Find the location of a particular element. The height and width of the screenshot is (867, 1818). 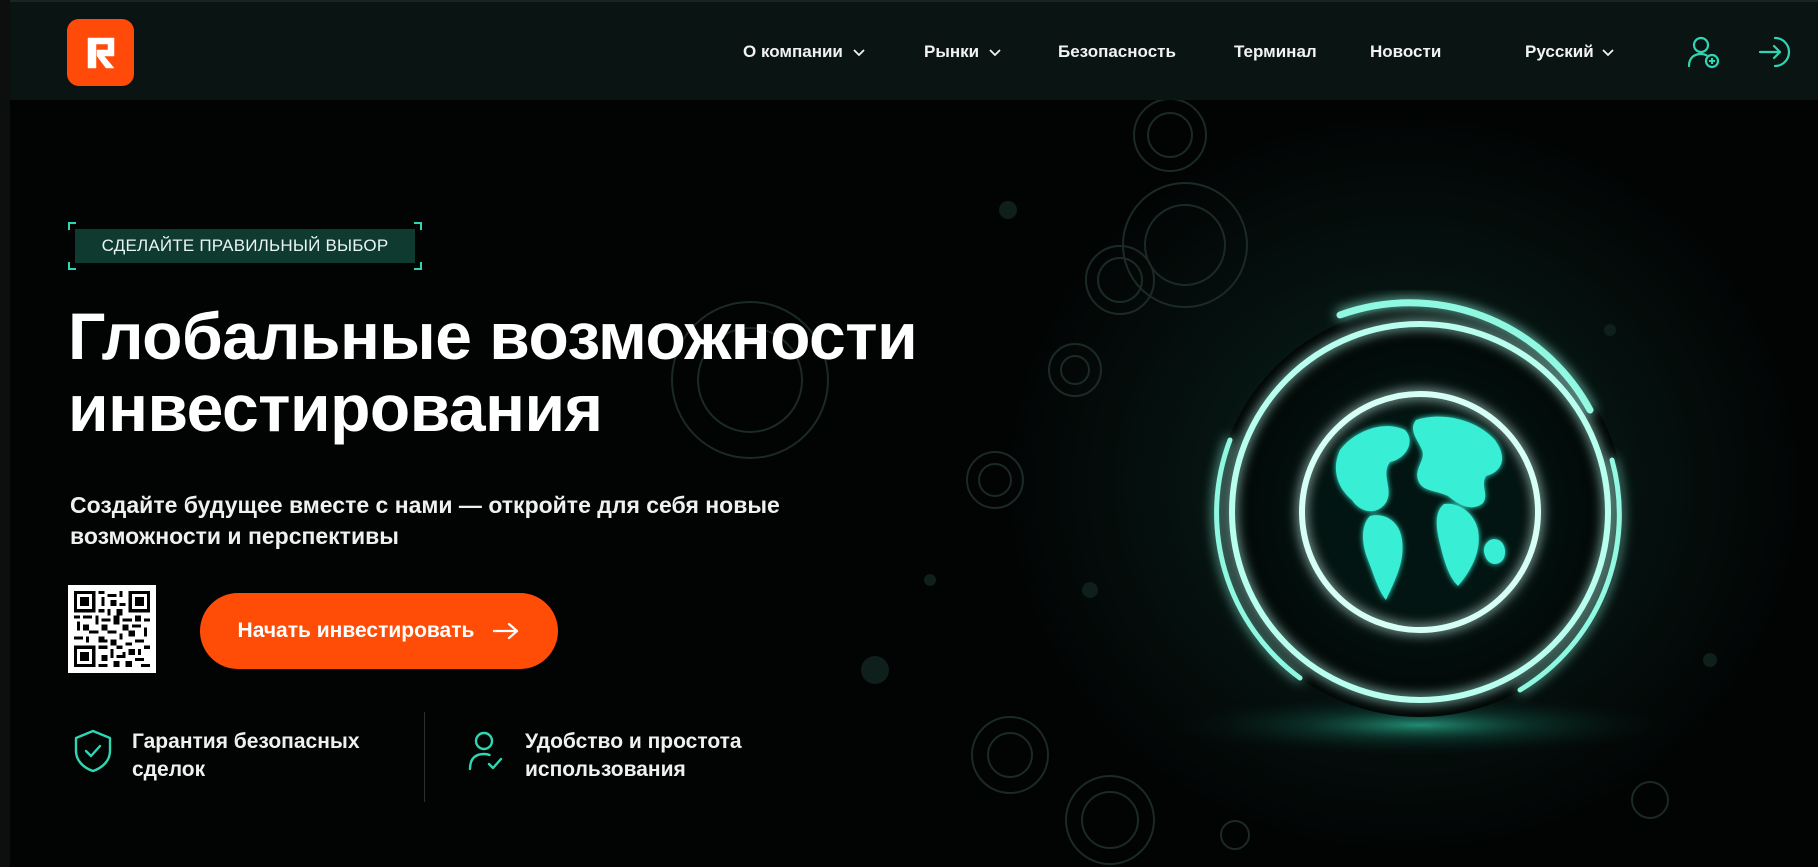

nav-about-label: О компании is located at coordinates (793, 51).